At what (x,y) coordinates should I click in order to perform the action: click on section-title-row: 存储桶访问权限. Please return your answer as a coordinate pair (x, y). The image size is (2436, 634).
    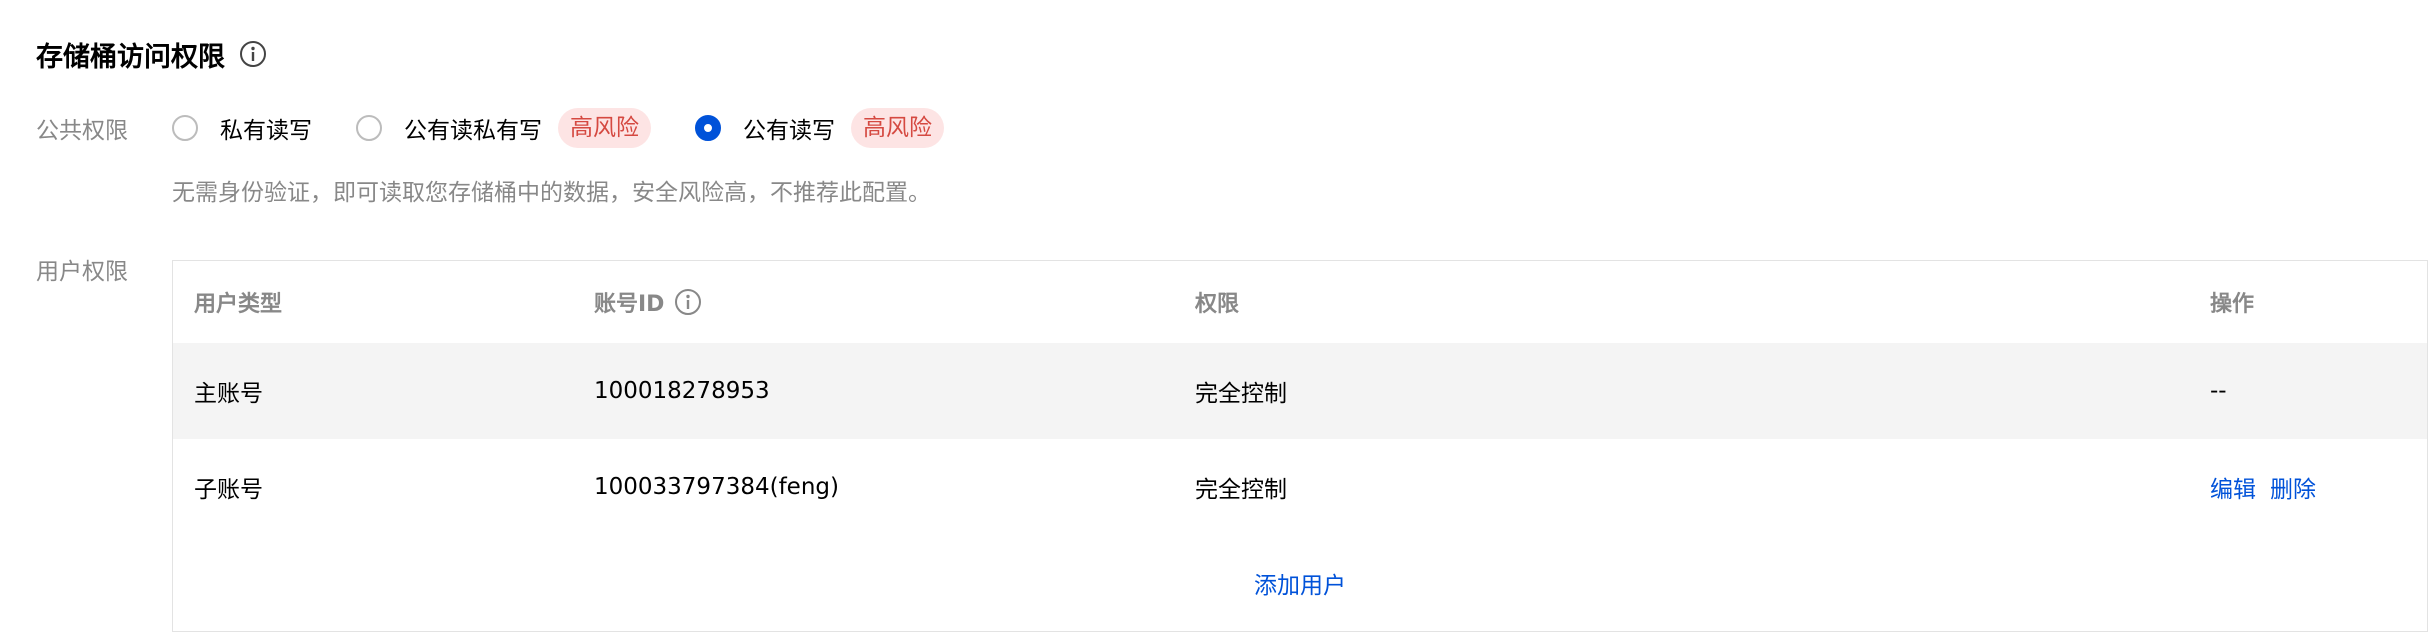
    Looking at the image, I should click on (151, 54).